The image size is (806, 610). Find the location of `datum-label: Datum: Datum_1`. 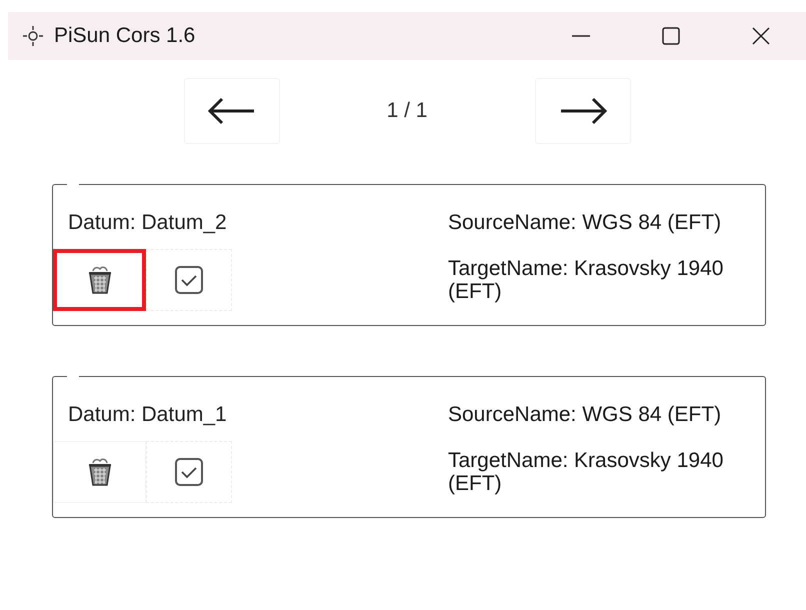

datum-label: Datum: Datum_1 is located at coordinates (148, 415).